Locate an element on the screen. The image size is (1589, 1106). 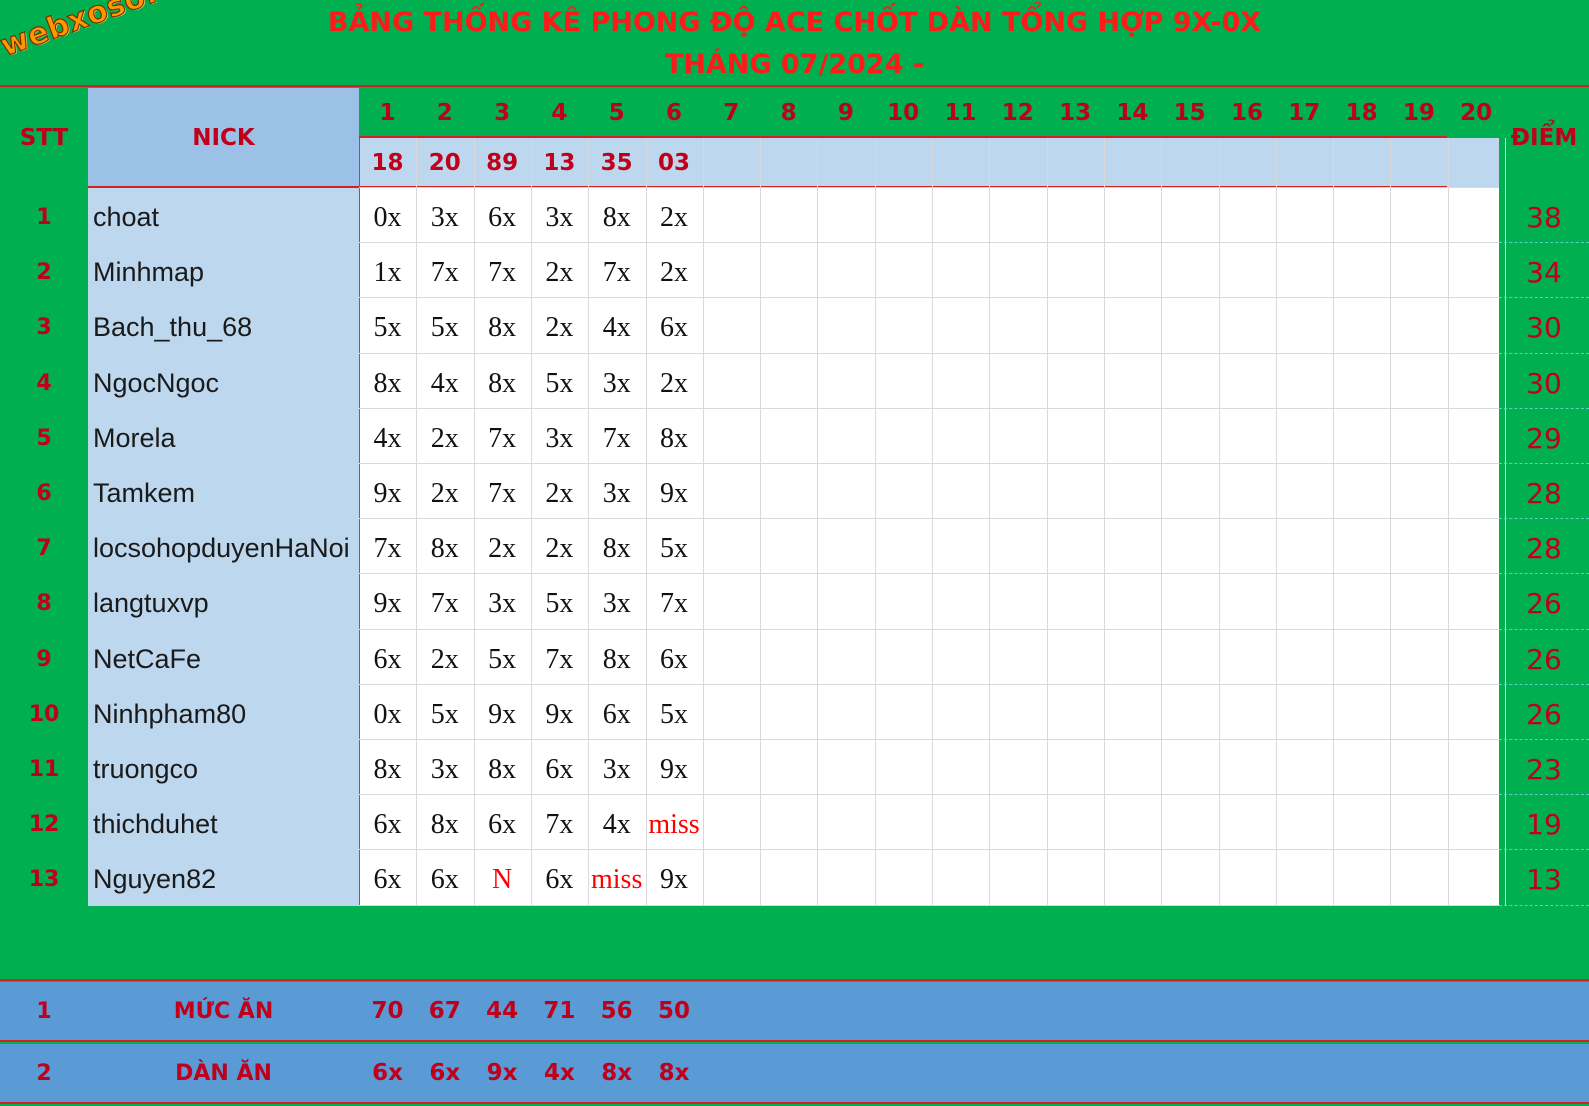
day-header-10: 10 is located at coordinates (903, 113).